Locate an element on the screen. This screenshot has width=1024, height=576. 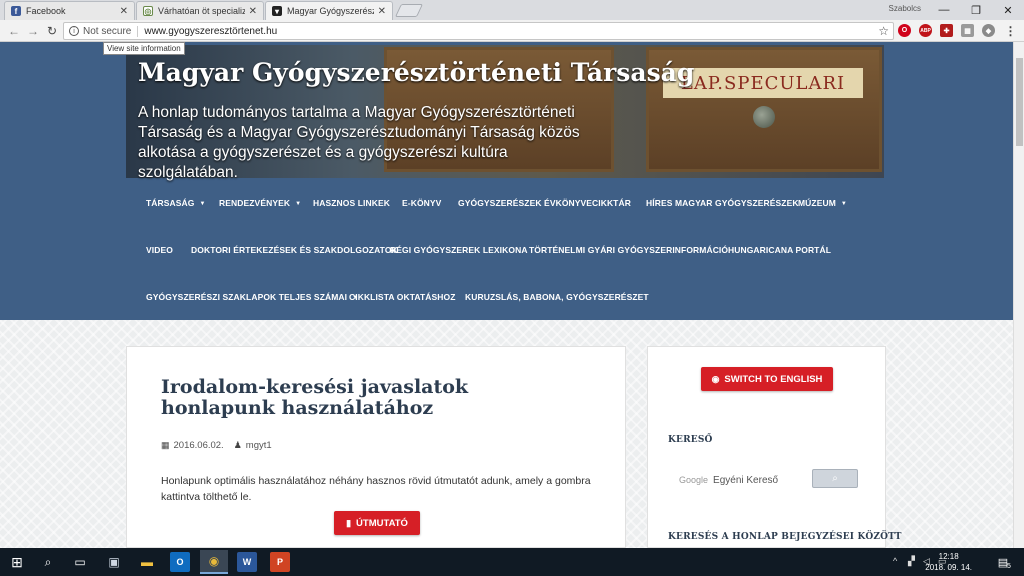
tooltip: View site information is located at coordinates (144, 48).